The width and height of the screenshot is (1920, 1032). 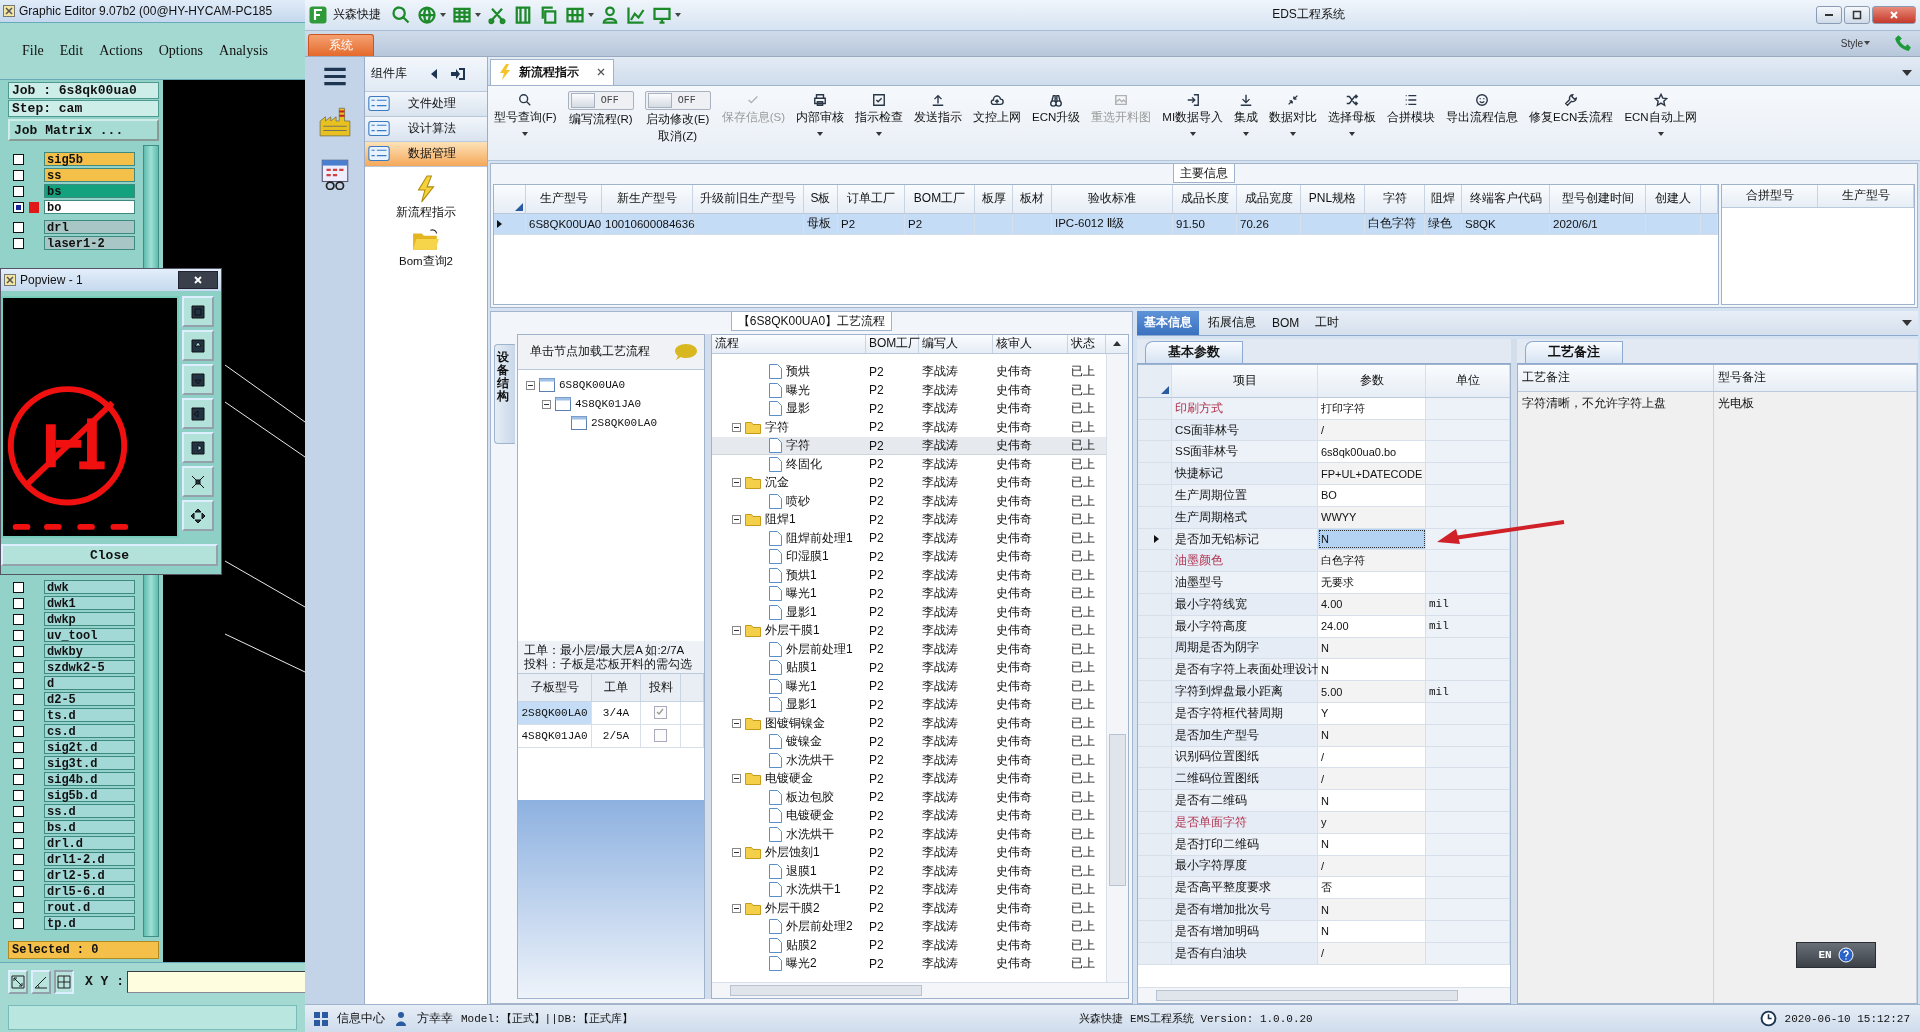 What do you see at coordinates (89, 747) in the screenshot?
I see `layer-name: sig2t.d` at bounding box center [89, 747].